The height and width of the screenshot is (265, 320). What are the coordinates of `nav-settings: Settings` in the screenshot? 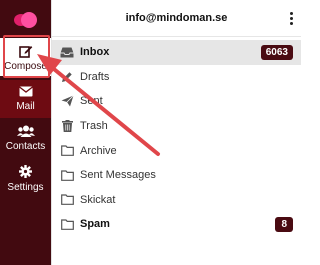 It's located at (25, 181).